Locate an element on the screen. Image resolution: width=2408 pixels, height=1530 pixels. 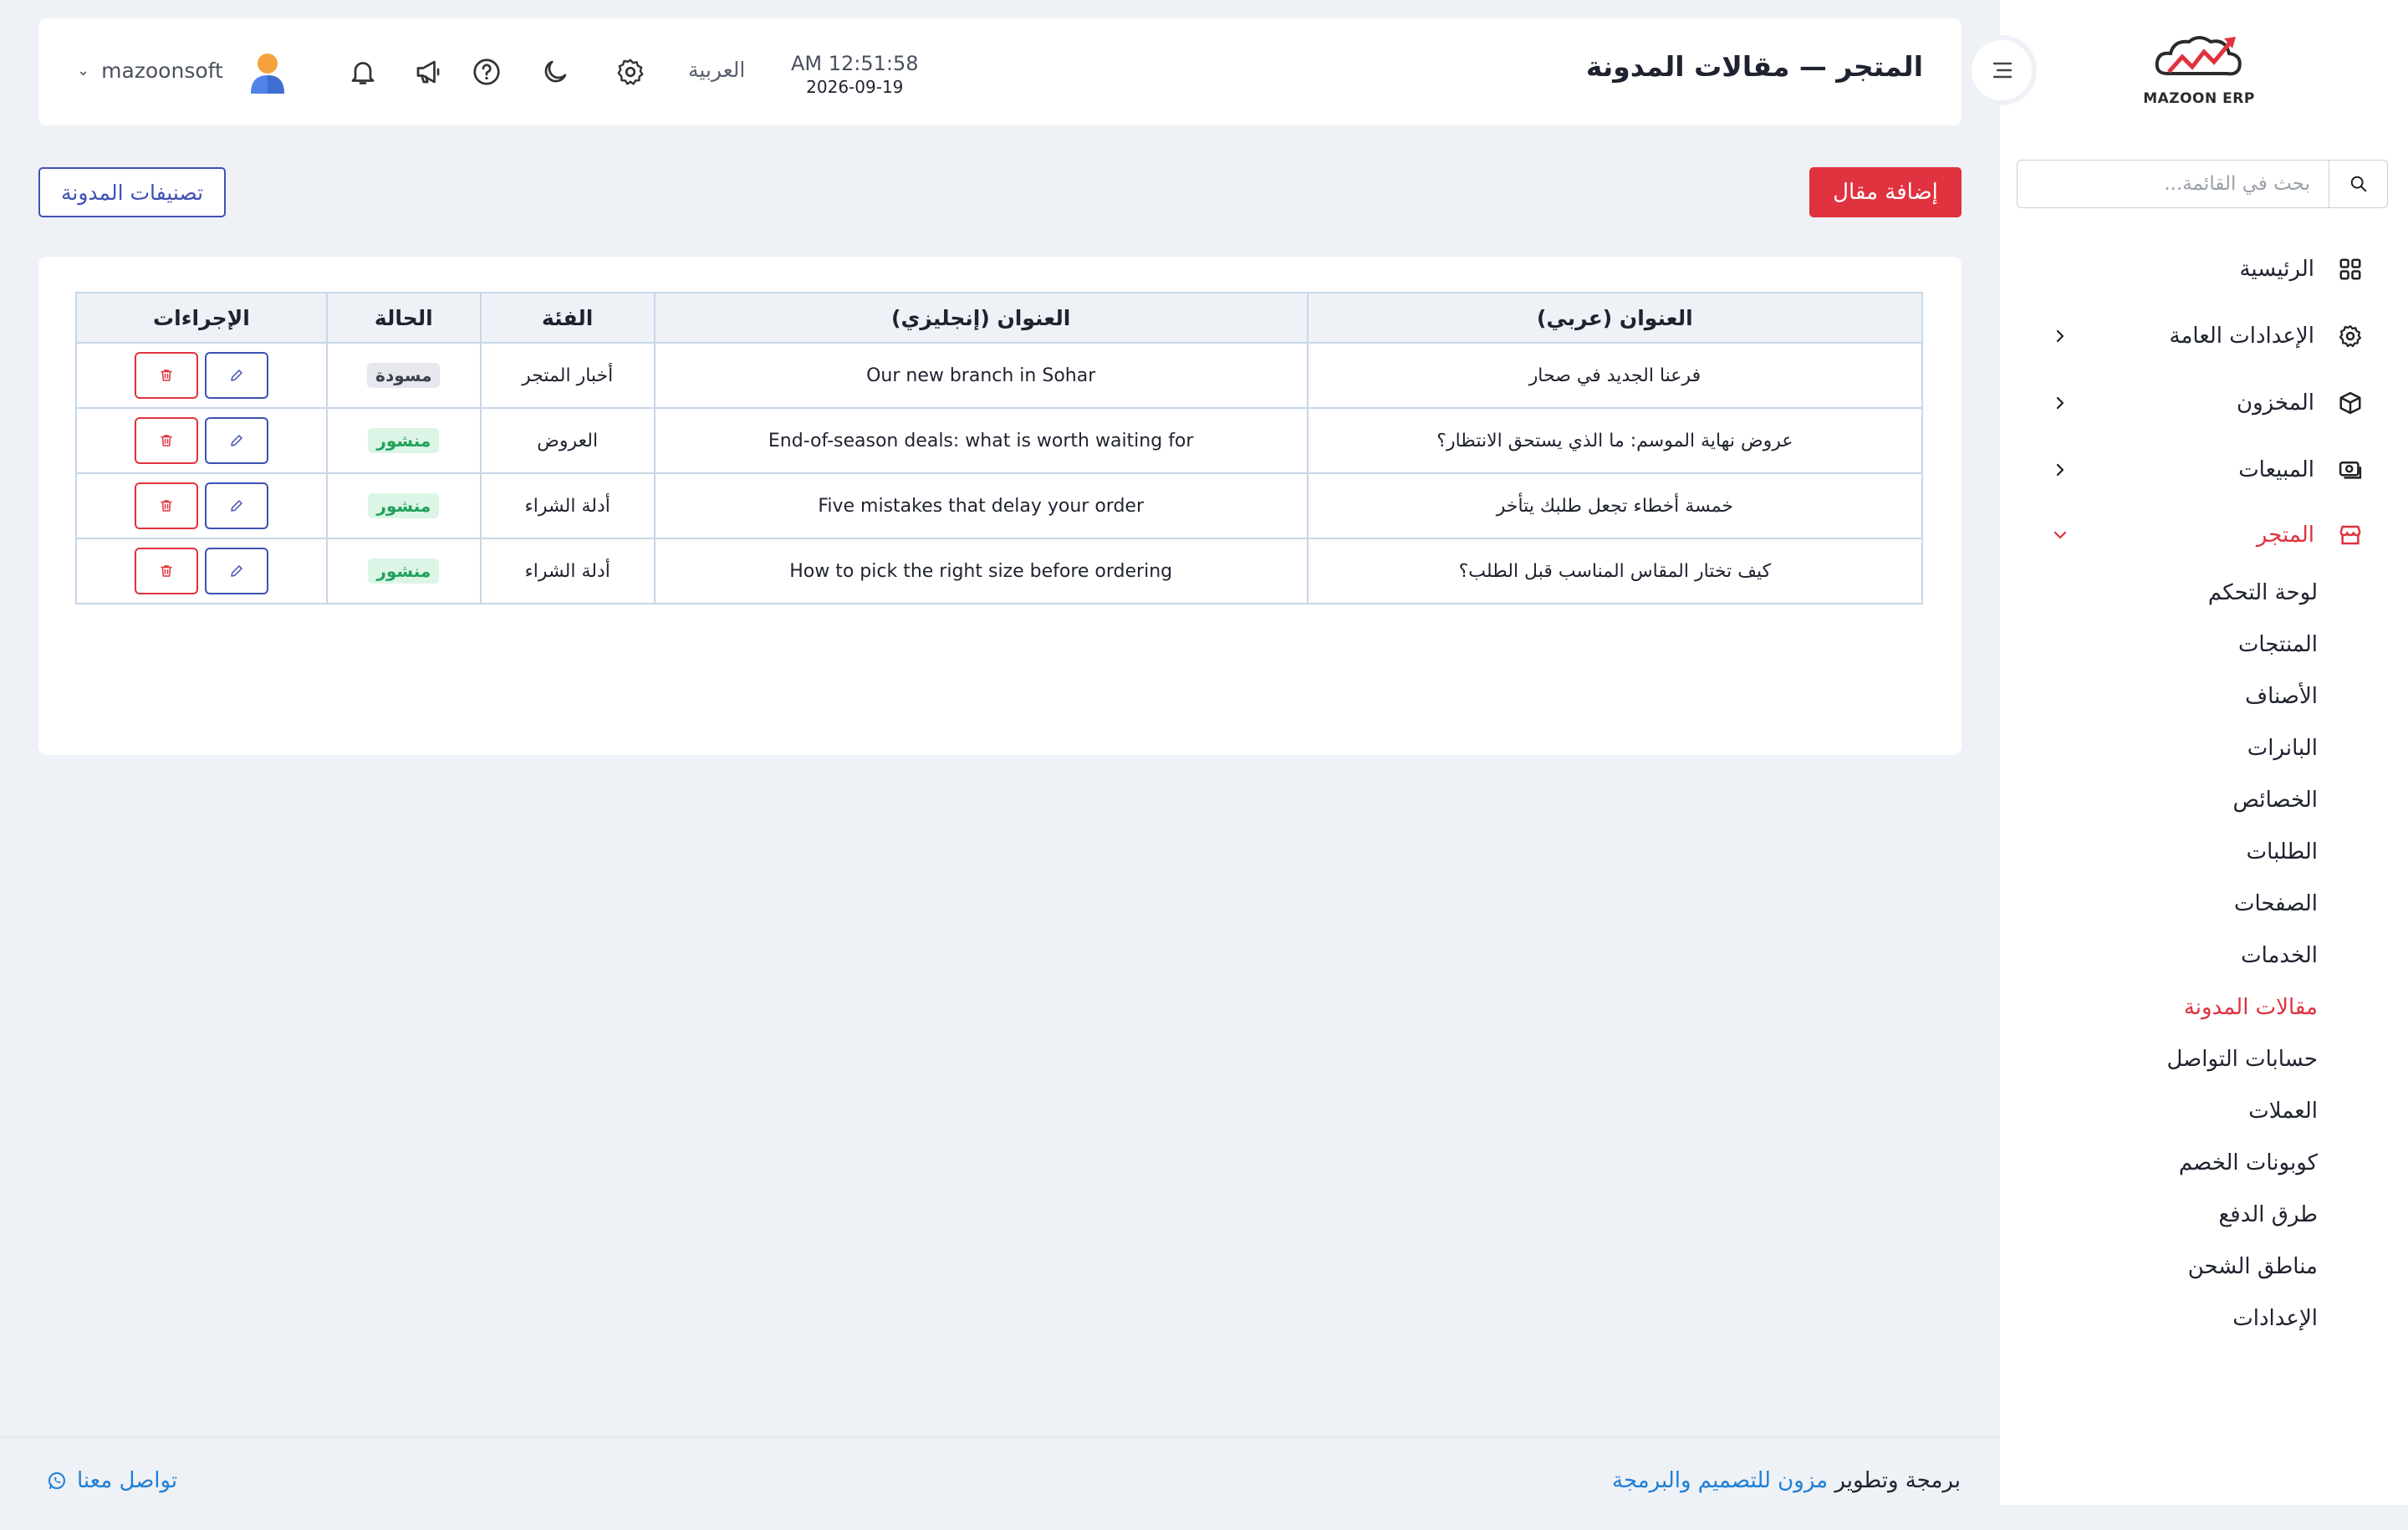
sidebar-item-label: المبيعات is located at coordinates (2276, 469).